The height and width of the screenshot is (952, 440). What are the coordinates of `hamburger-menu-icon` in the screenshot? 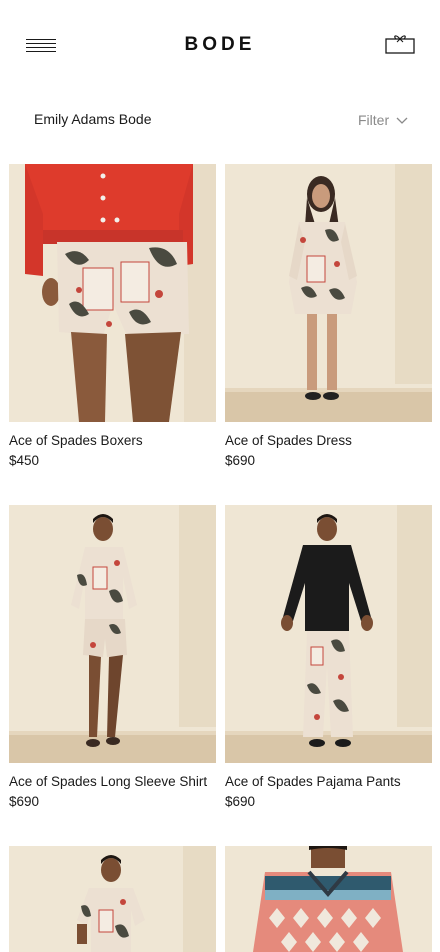 It's located at (41, 46).